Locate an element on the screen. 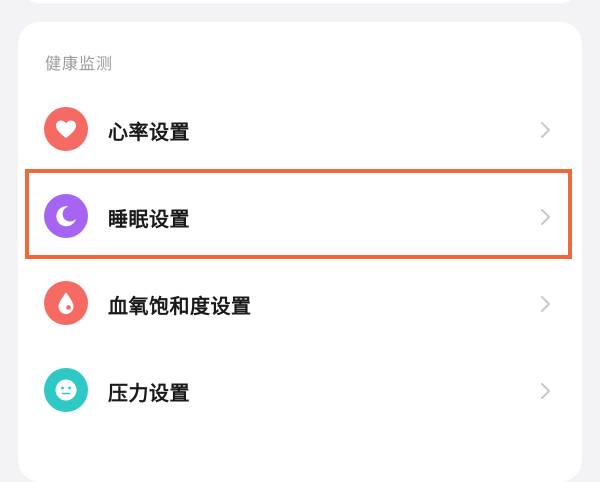 The height and width of the screenshot is (482, 600). previous-card is located at coordinates (300, 1).